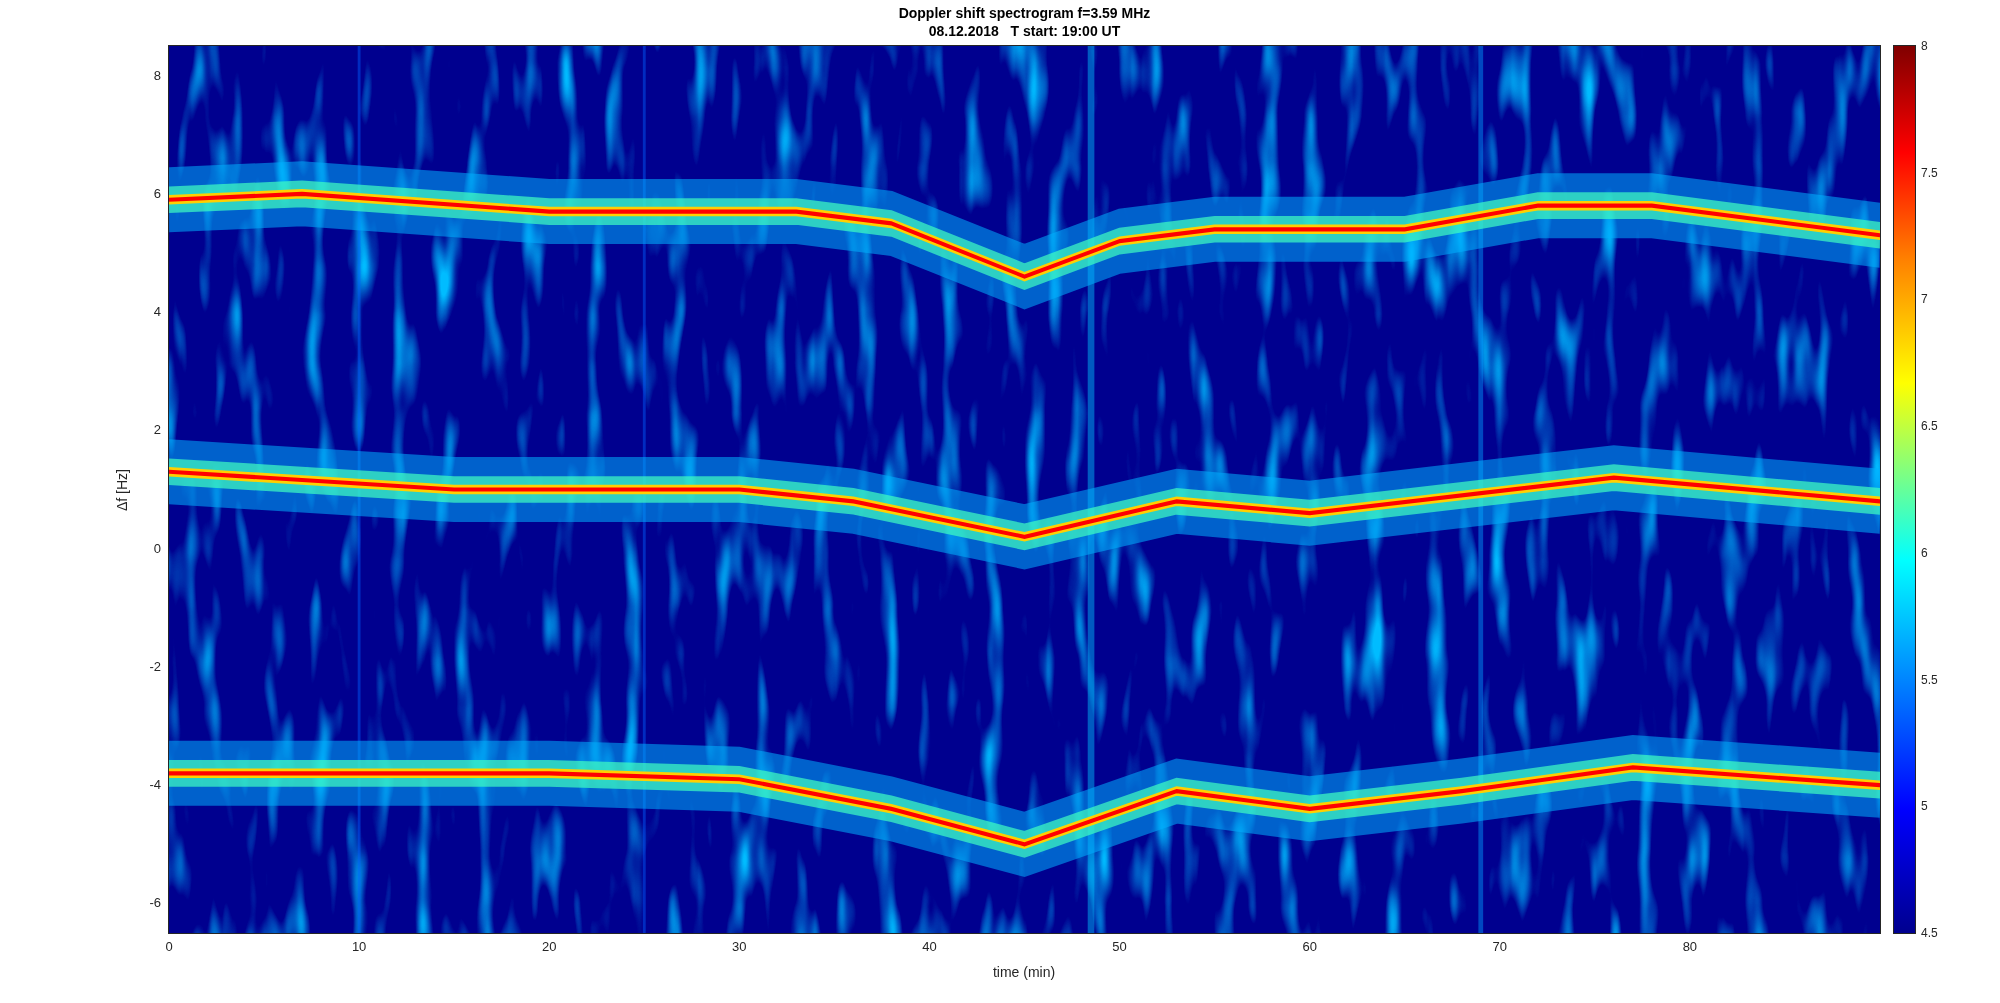  I want to click on tick-label: 50, so click(1119, 947).